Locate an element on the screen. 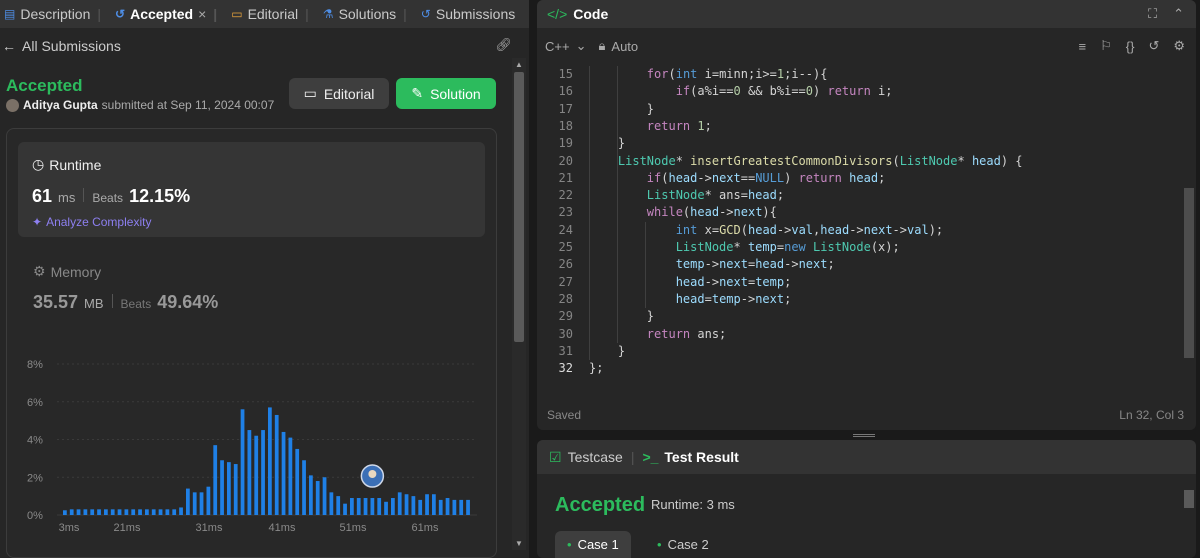 The height and width of the screenshot is (558, 1200). maximize-icon: ⛶ is located at coordinates (1152, 14).